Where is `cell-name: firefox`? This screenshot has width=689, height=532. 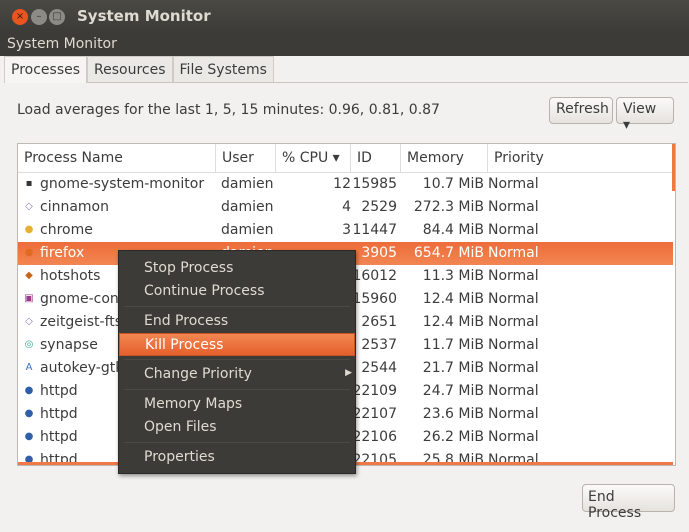
cell-name: firefox is located at coordinates (62, 253).